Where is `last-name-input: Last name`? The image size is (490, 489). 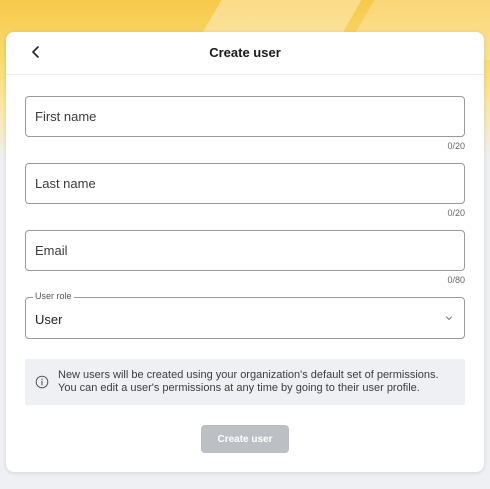 last-name-input: Last name is located at coordinates (245, 183).